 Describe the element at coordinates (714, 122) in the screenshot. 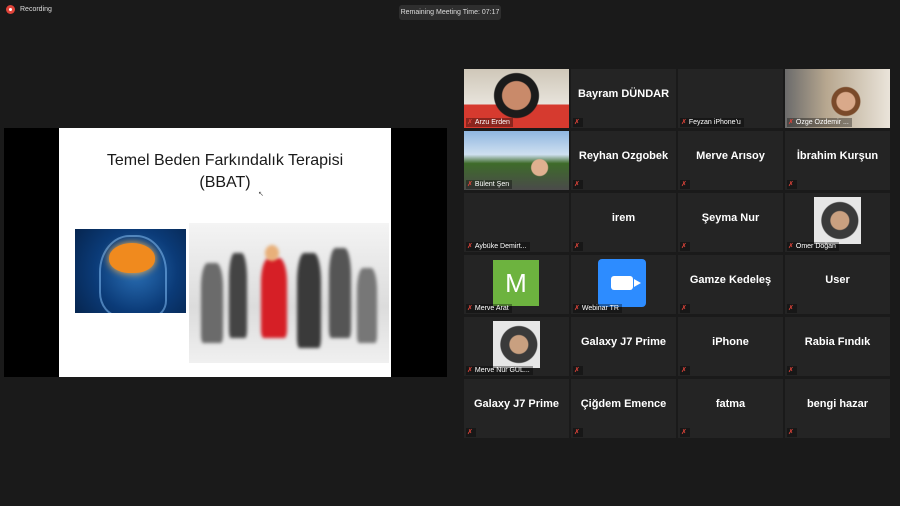

I see `participant-name: Feyzan iPhone'u` at that location.